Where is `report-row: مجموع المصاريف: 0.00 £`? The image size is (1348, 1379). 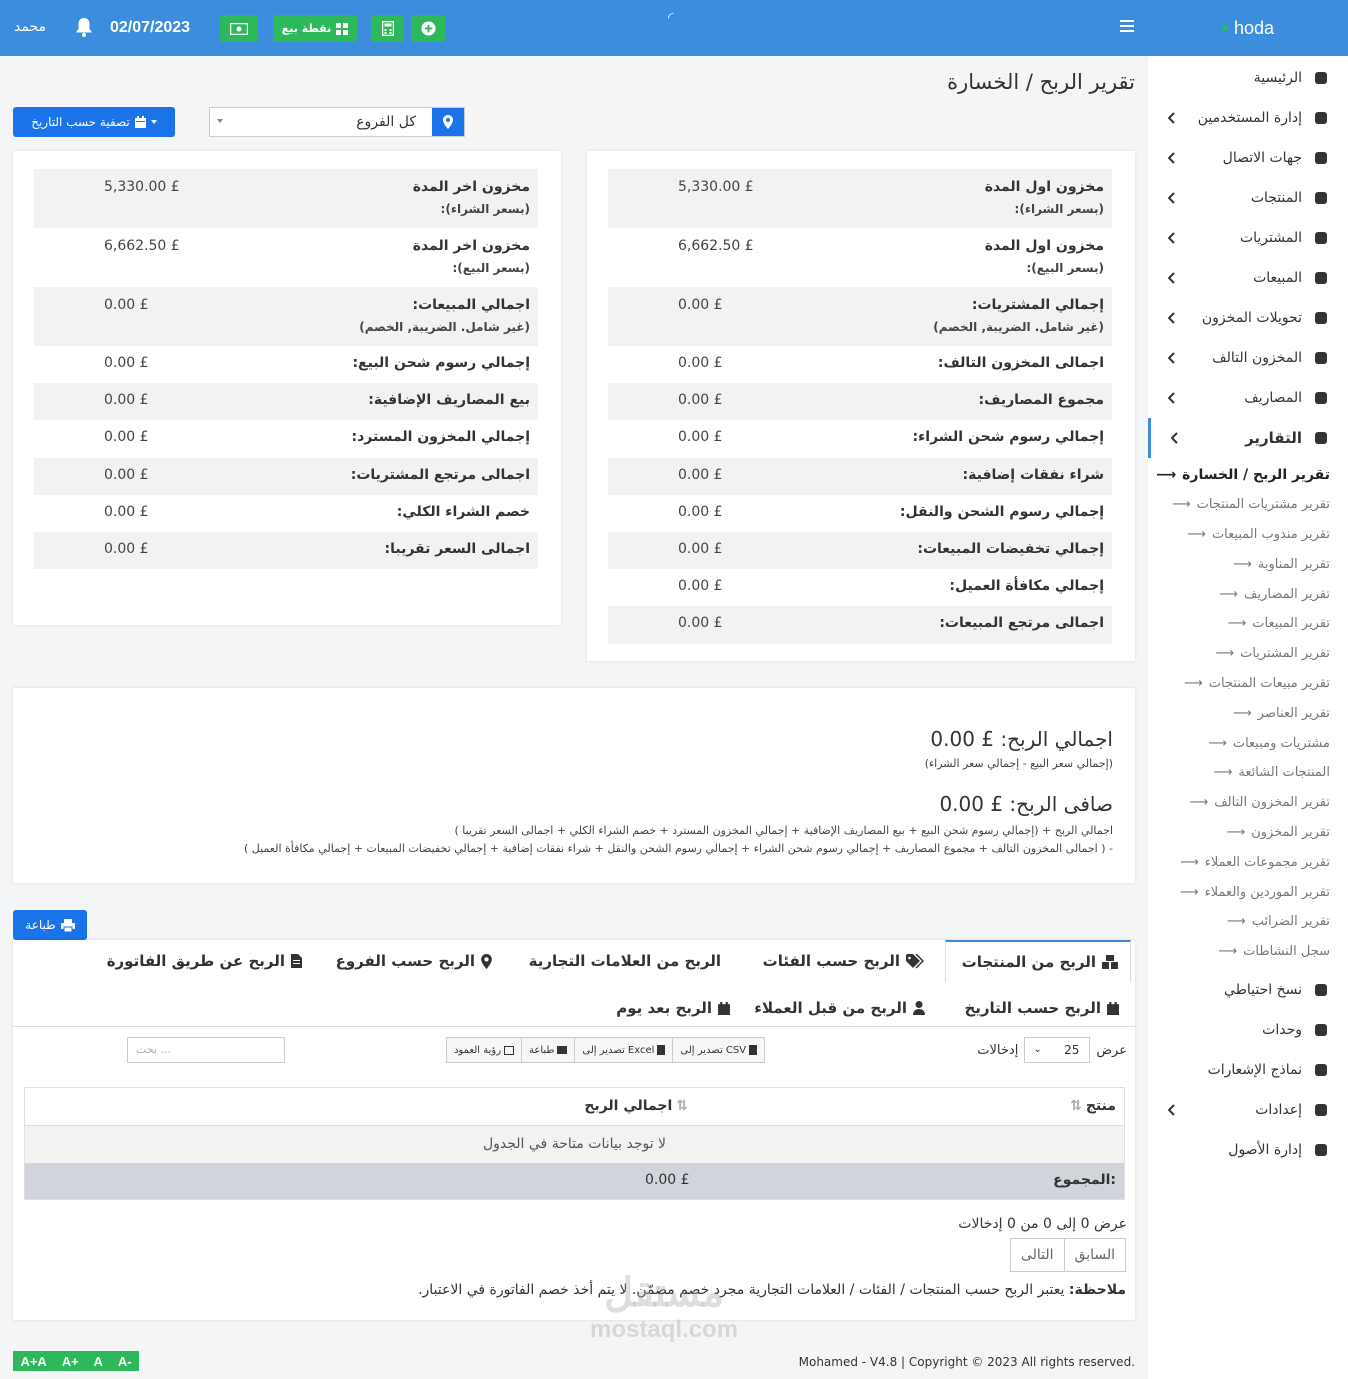 report-row: مجموع المصاريف: 0.00 £ is located at coordinates (860, 402).